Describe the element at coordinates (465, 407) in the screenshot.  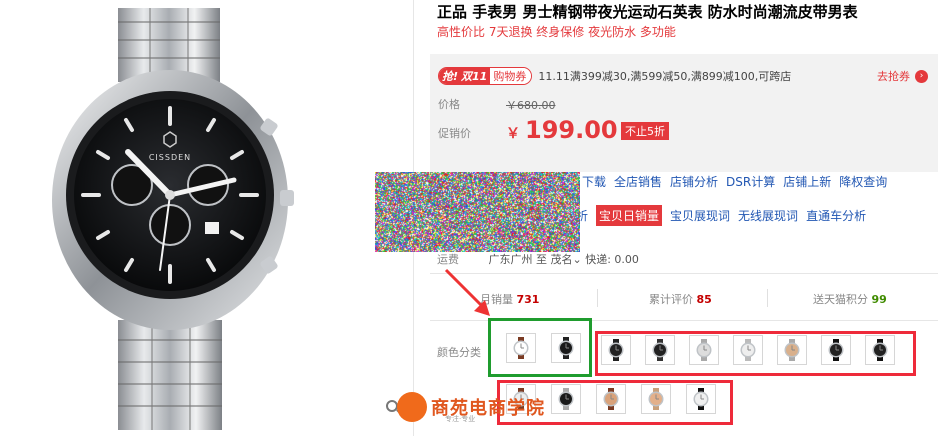
I see `watermark: 商苑电商学院 专注·专业` at that location.